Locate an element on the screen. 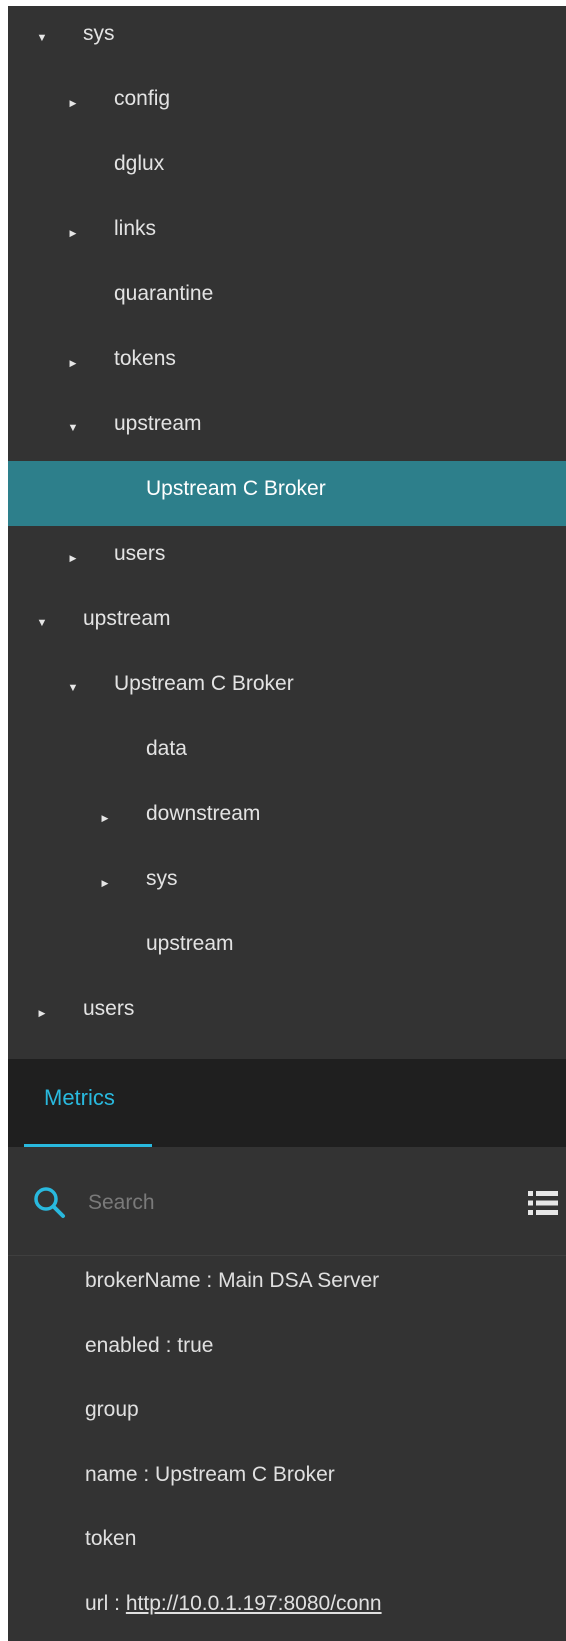 The width and height of the screenshot is (566, 1641). tree-node: ▶ links is located at coordinates (287, 233).